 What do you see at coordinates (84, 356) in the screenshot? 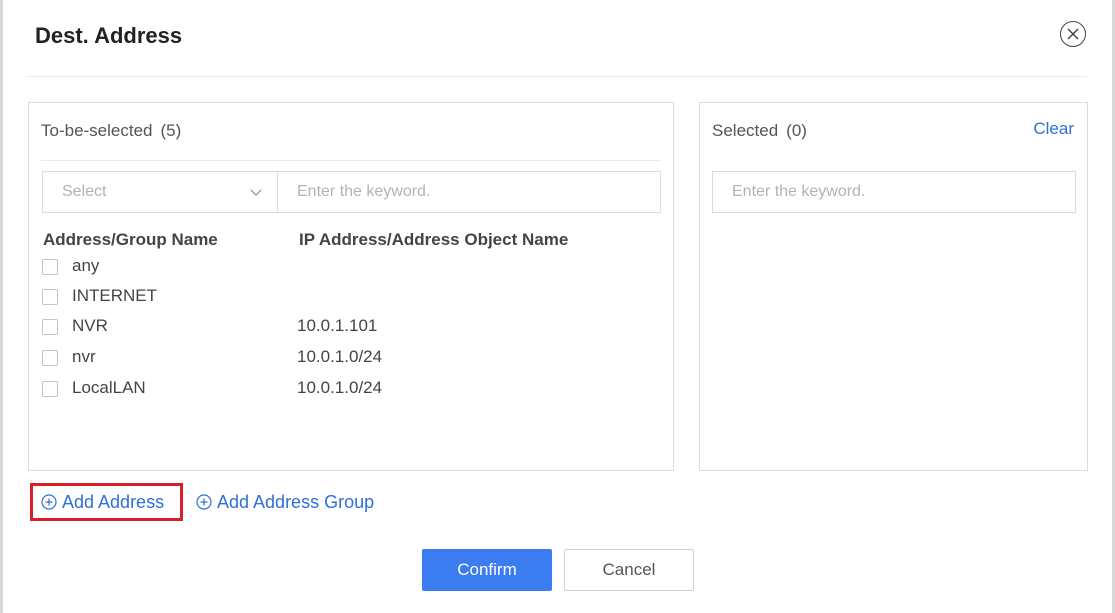
I see `row-name: nvr` at bounding box center [84, 356].